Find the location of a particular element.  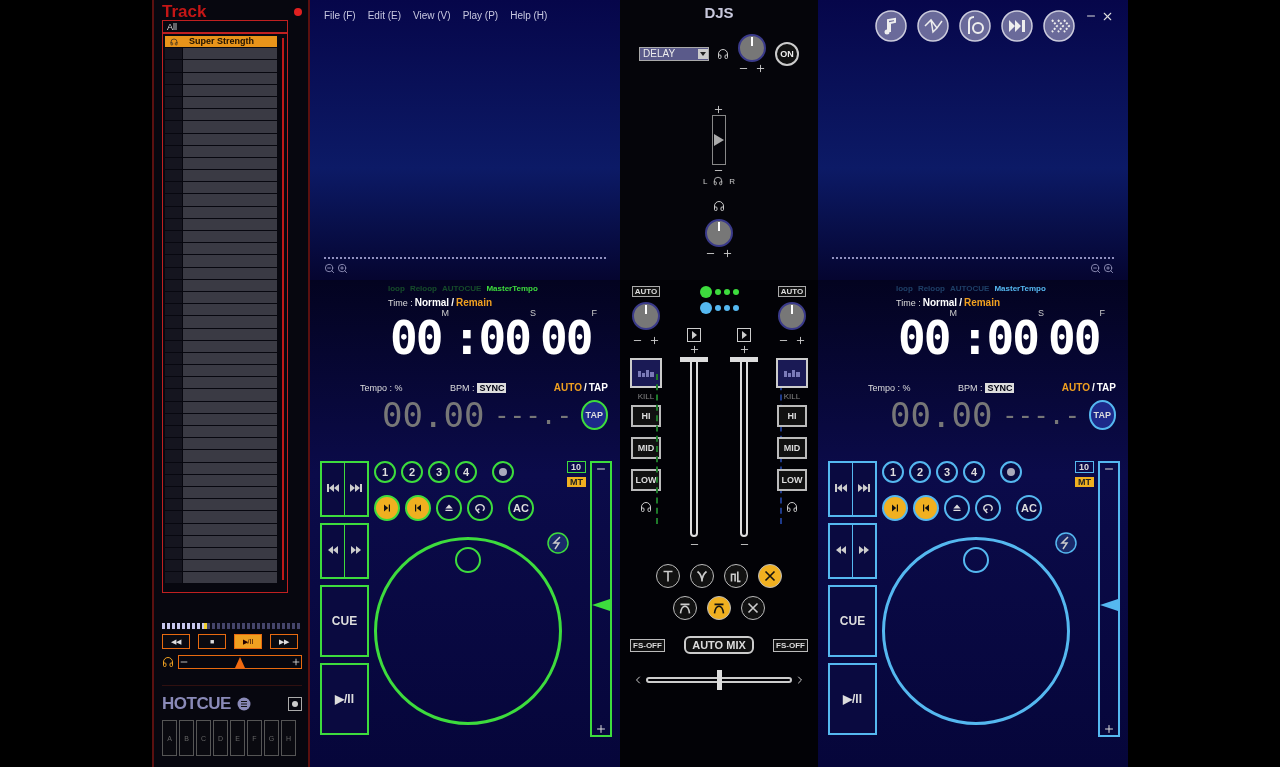

network-icon is located at coordinates (933, 26).